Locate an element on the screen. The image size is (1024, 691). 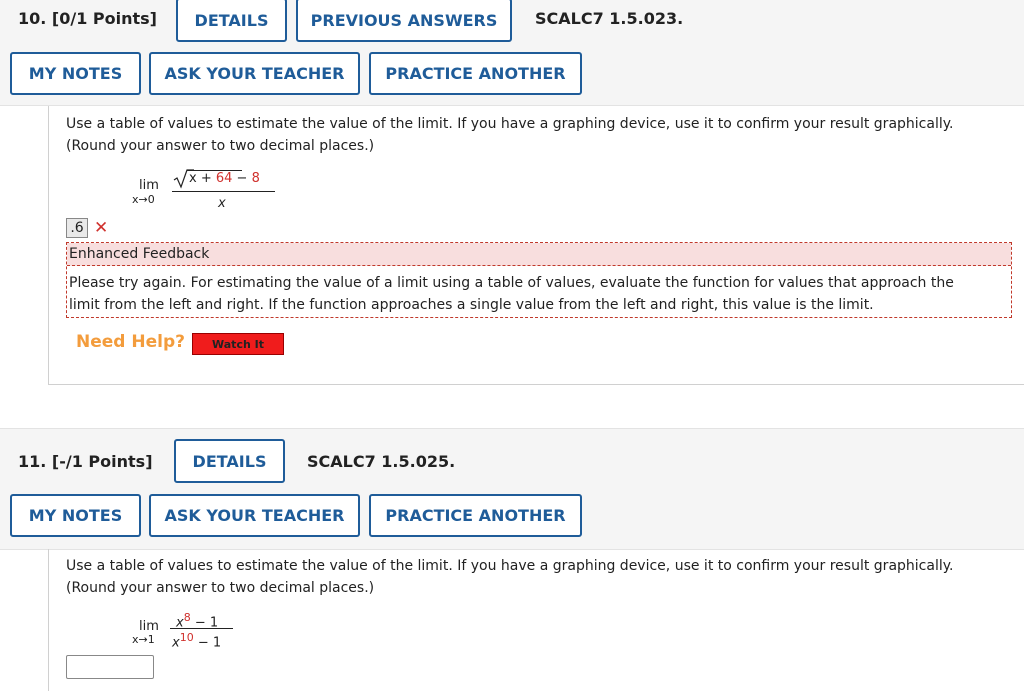
q10-points: [0/1 Points] is located at coordinates (104, 18).